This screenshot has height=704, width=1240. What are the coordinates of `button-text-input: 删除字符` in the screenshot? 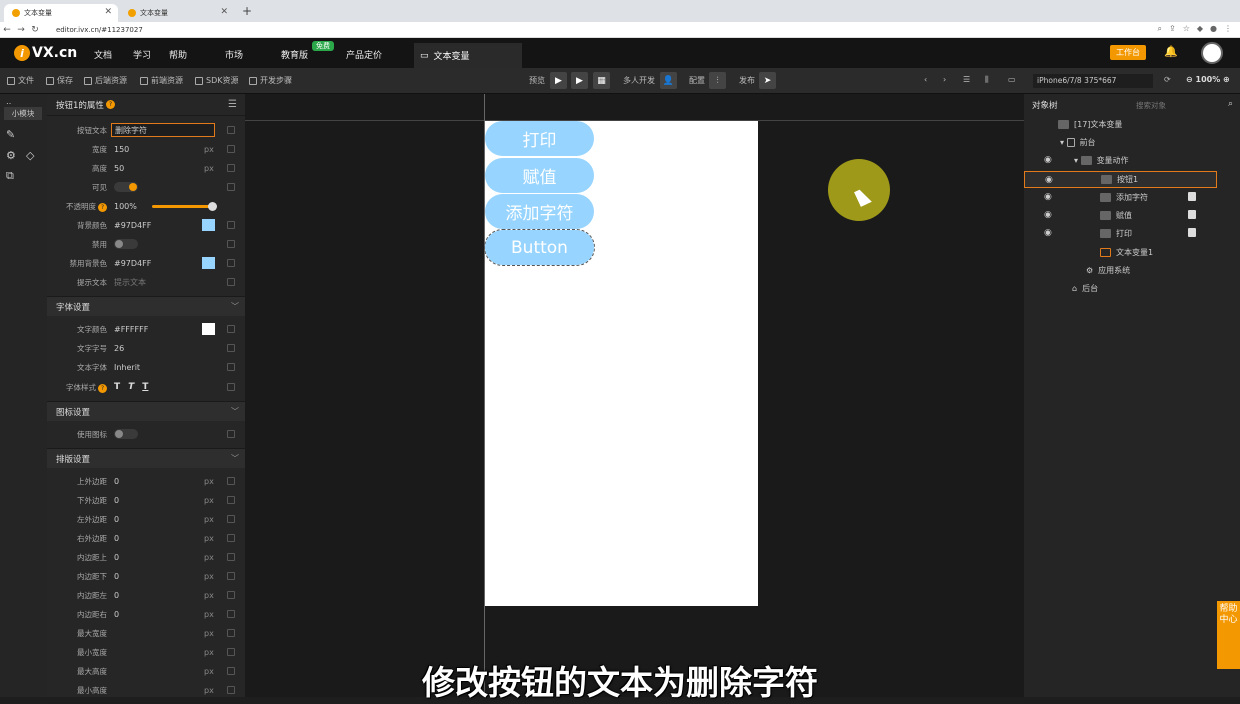 It's located at (163, 130).